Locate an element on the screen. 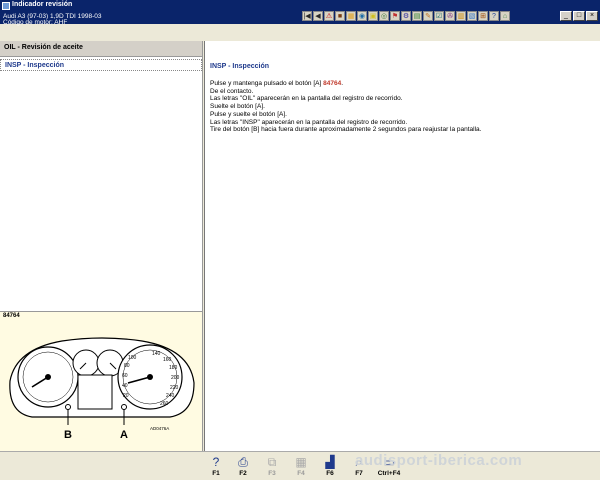 This screenshot has width=600, height=480. grid-icon: ▦ is located at coordinates (301, 462).